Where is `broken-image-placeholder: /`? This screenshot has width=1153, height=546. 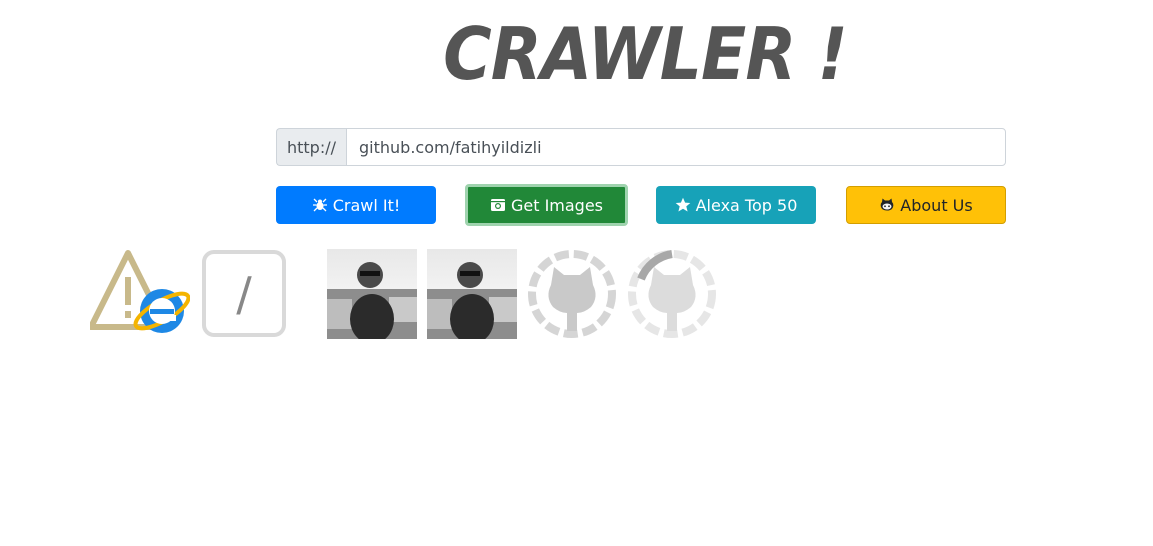 broken-image-placeholder: / is located at coordinates (244, 293).